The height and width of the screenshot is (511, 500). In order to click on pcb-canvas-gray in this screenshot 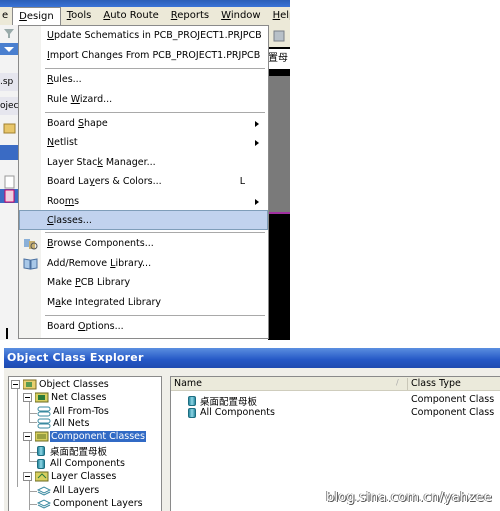, I will do `click(279, 144)`.